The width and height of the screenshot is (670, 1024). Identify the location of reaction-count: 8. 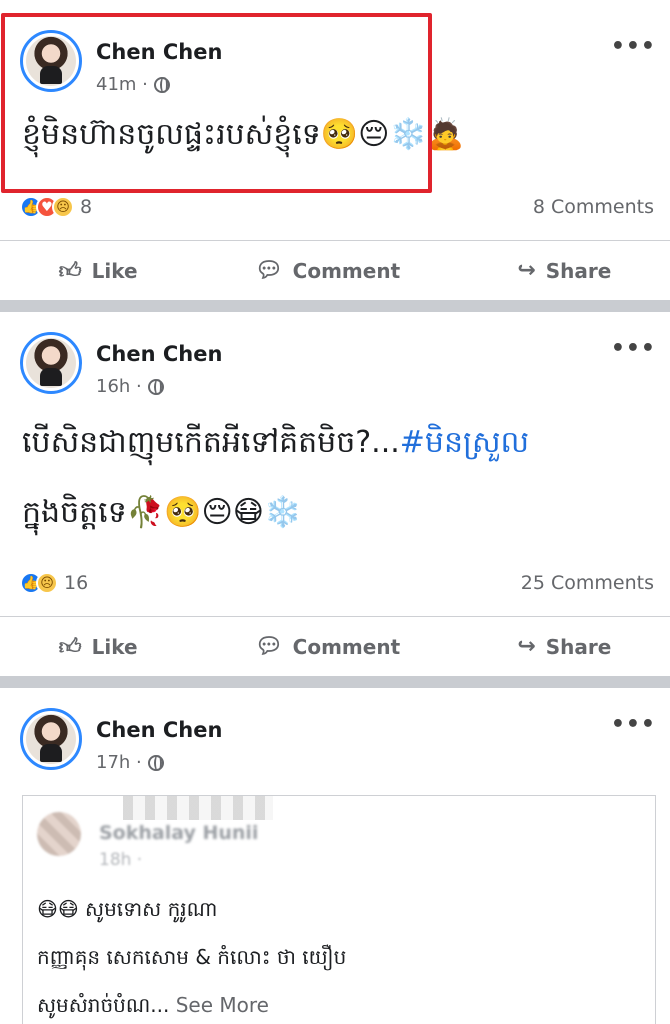
(86, 207).